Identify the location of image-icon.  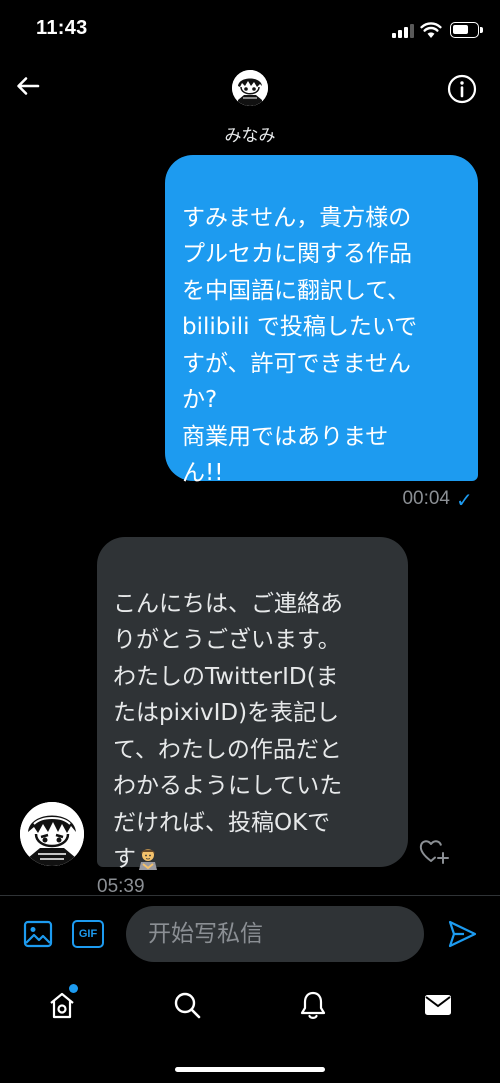
(38, 934).